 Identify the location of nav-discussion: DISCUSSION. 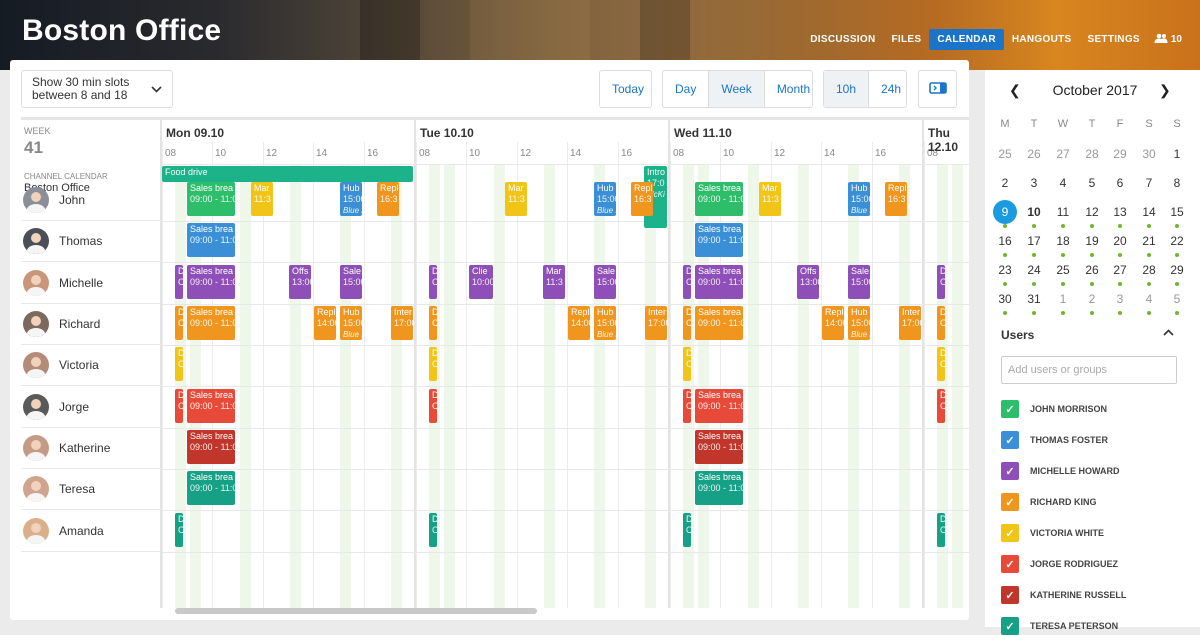
(842, 39).